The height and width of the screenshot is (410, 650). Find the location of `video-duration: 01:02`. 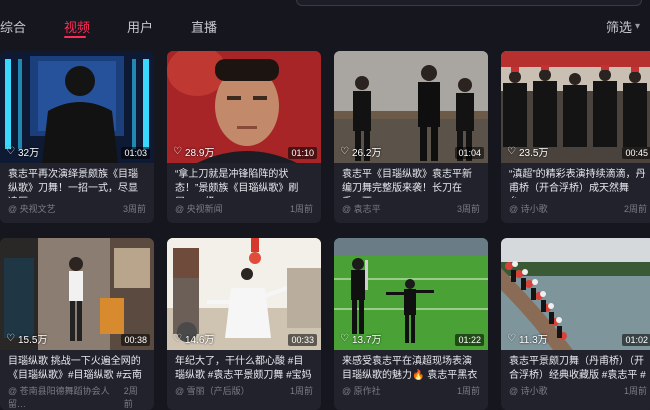

video-duration: 01:02 is located at coordinates (636, 340).